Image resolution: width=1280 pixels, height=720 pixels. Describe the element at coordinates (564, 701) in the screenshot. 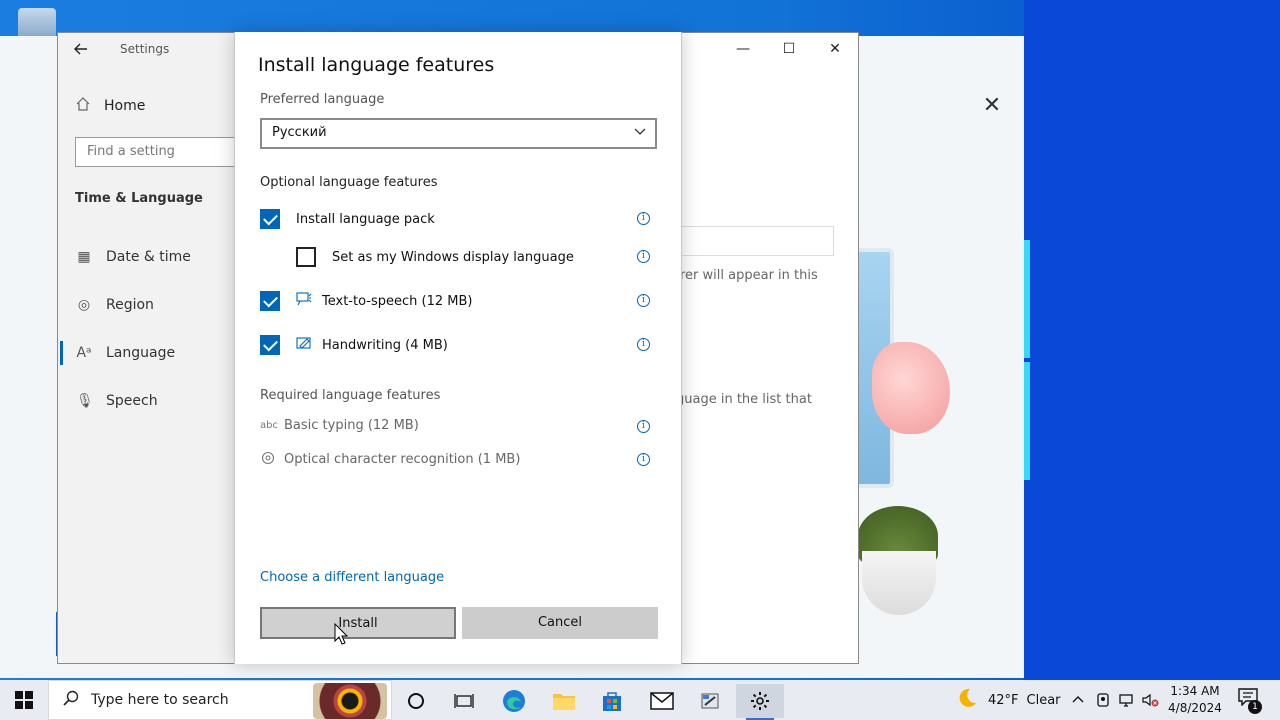

I see `file-explorer-icon` at that location.